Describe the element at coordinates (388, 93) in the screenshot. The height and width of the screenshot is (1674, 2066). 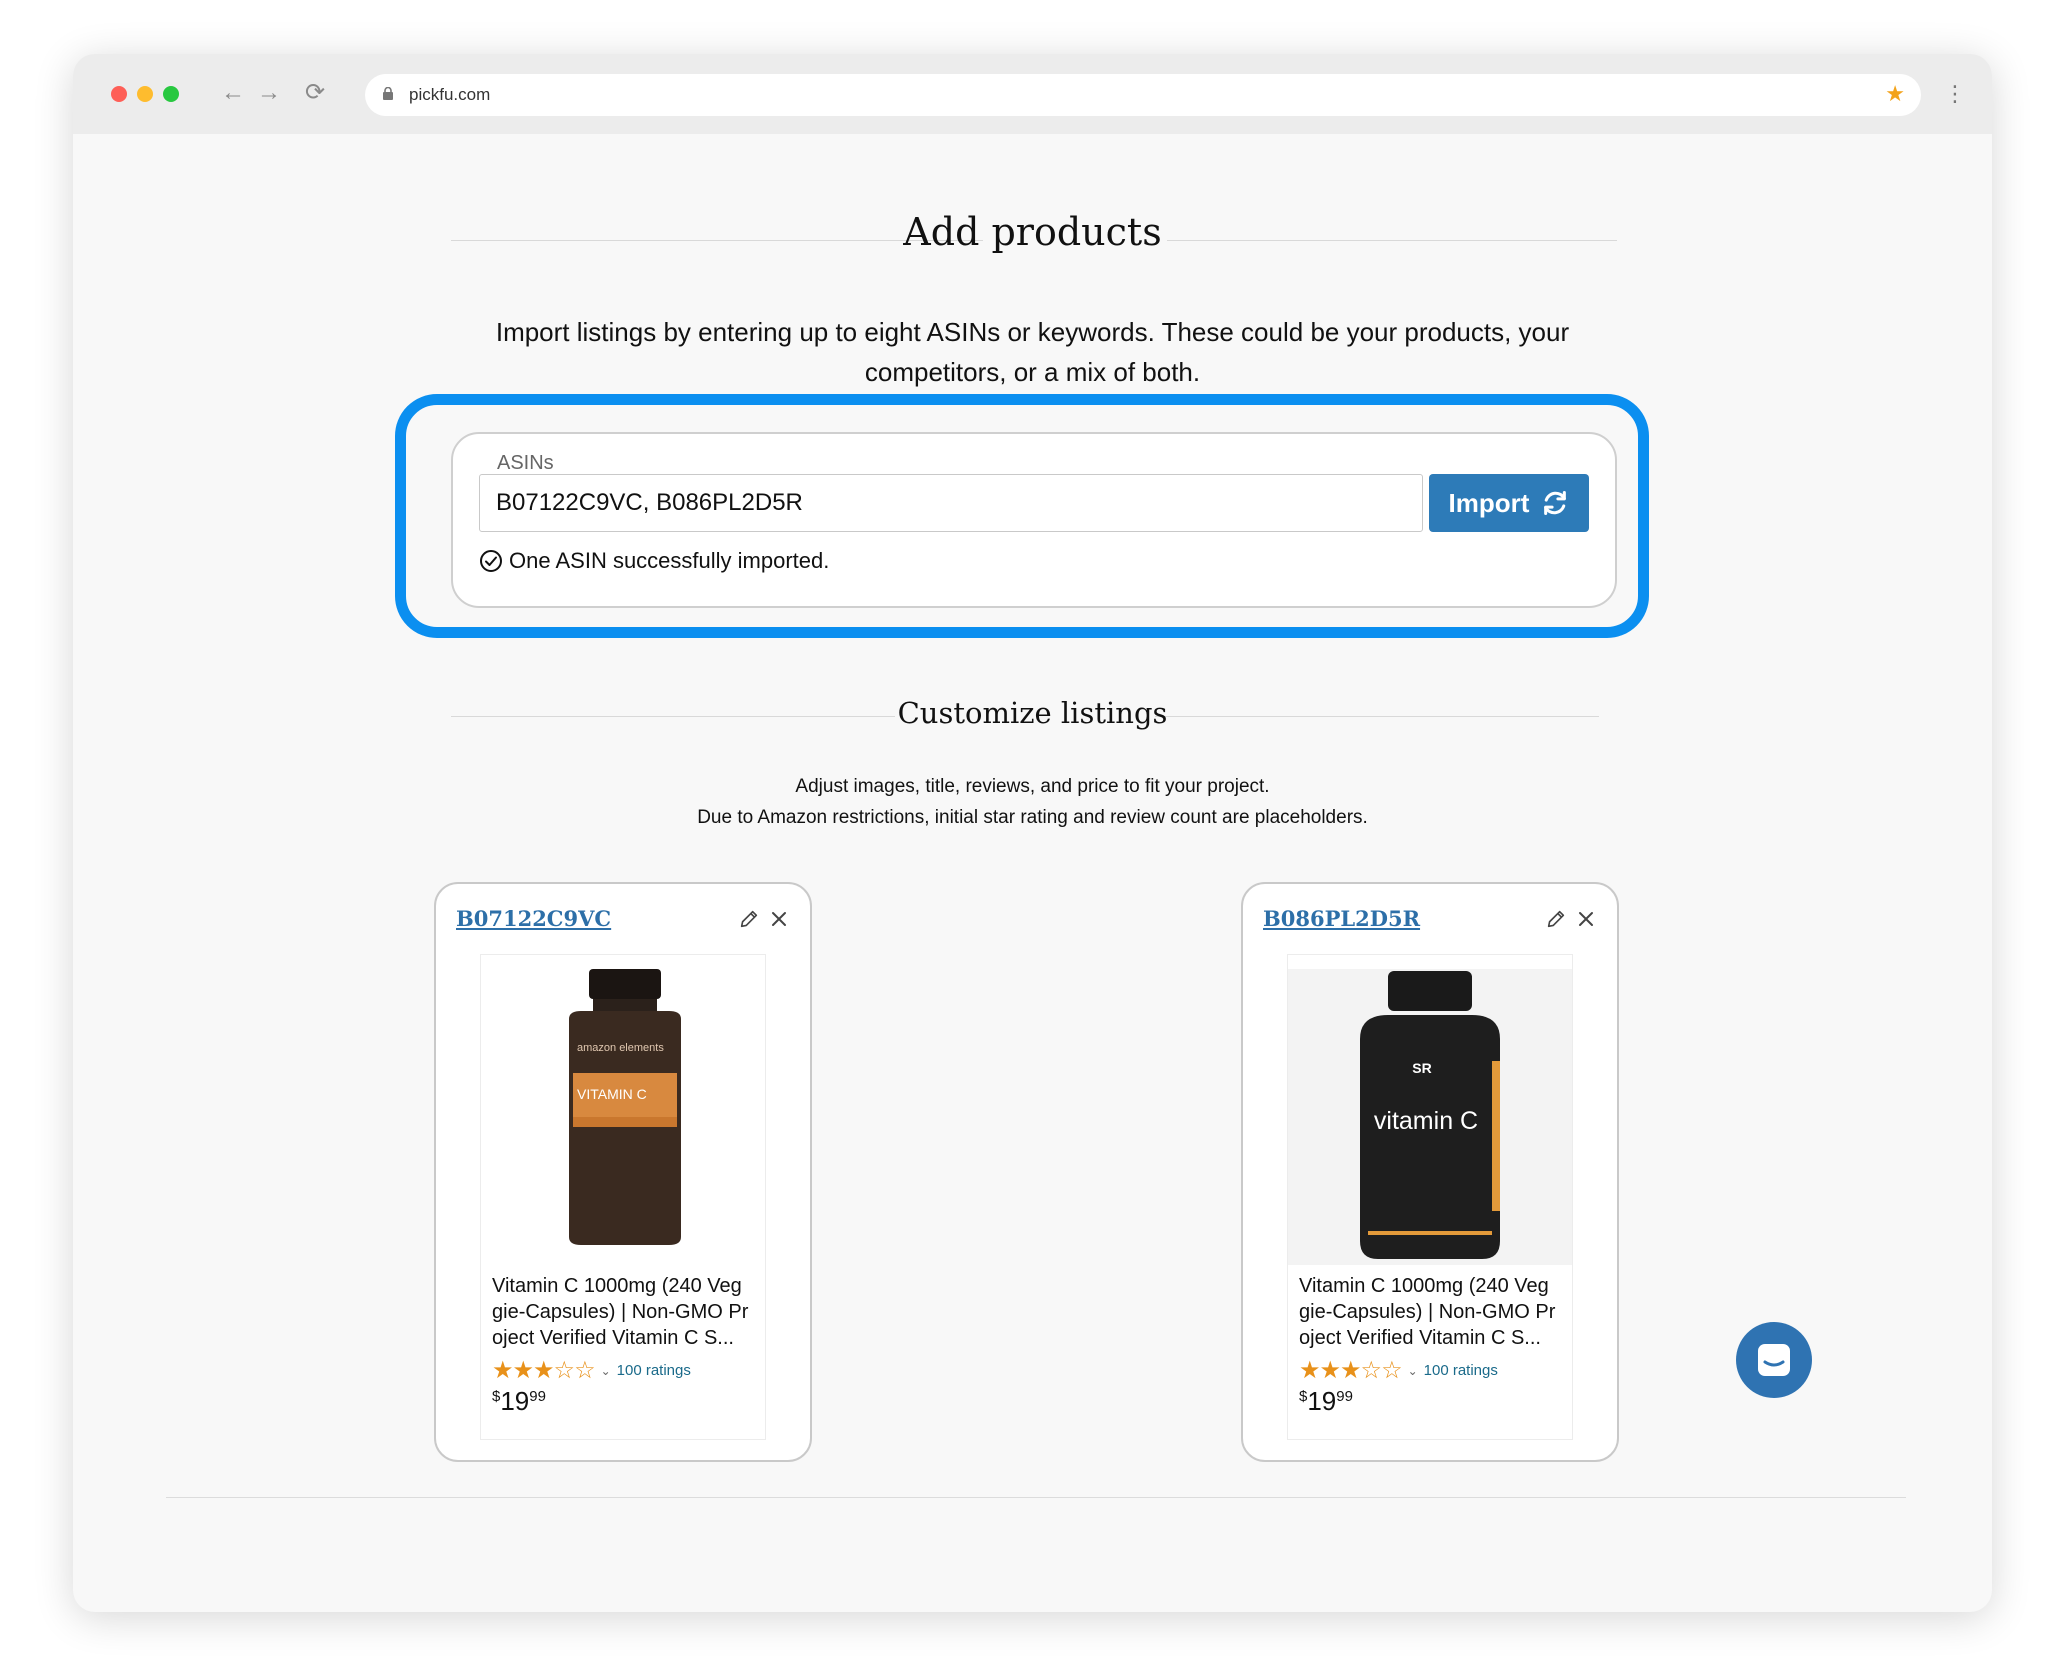
I see `lock-icon` at that location.